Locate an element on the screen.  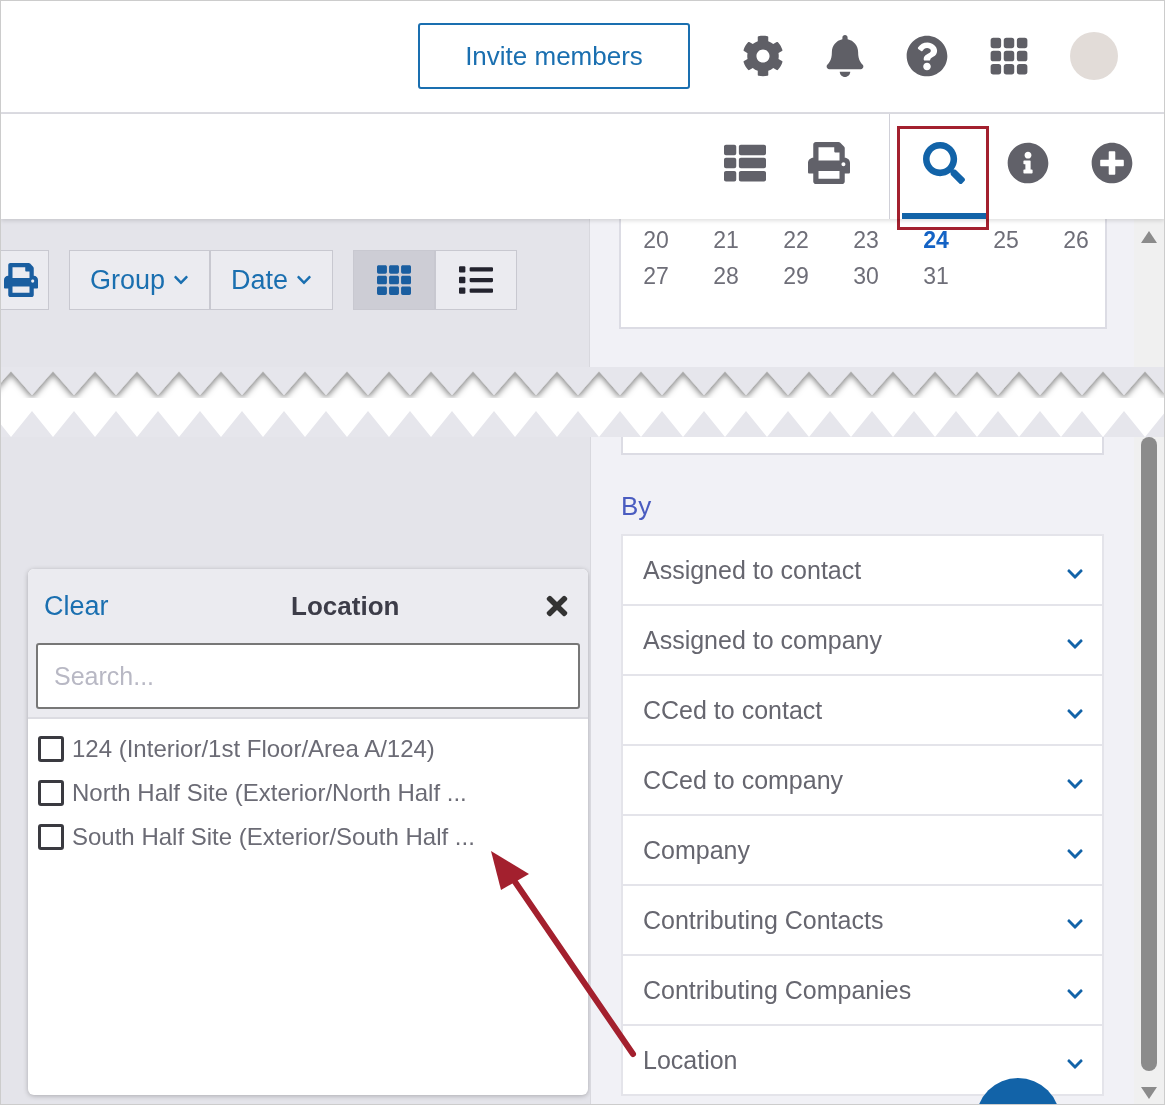
print-button is located at coordinates (25, 280).